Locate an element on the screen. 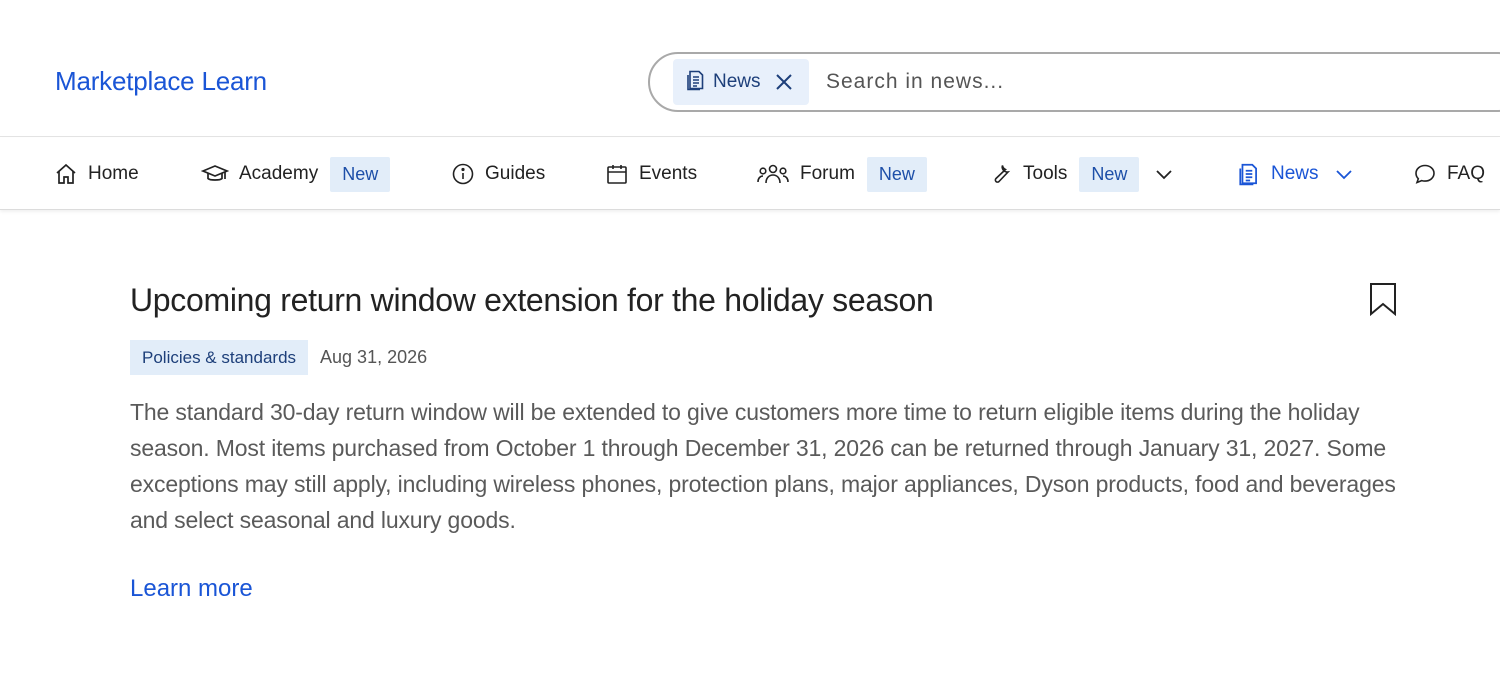  calendar-icon is located at coordinates (617, 174).